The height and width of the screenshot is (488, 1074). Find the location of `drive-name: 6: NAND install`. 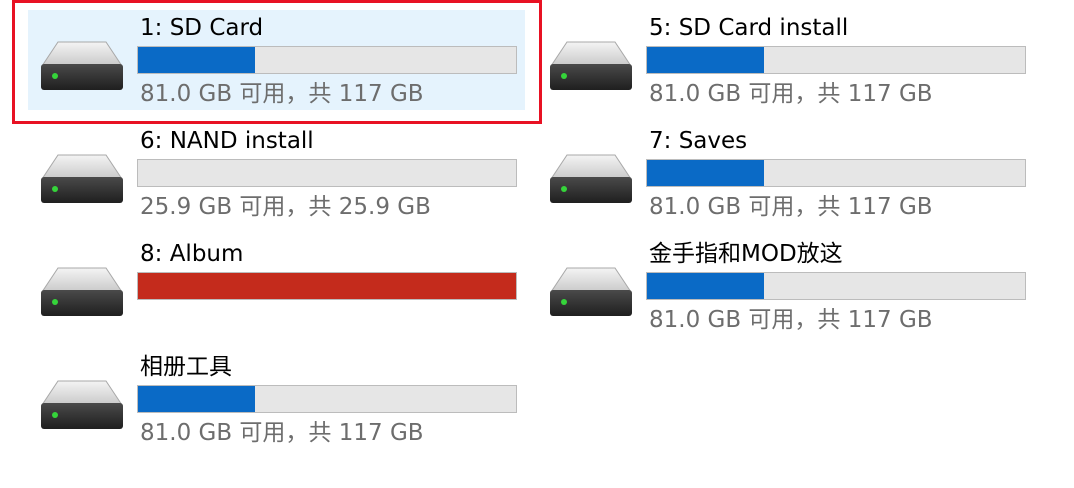

drive-name: 6: NAND install is located at coordinates (227, 141).